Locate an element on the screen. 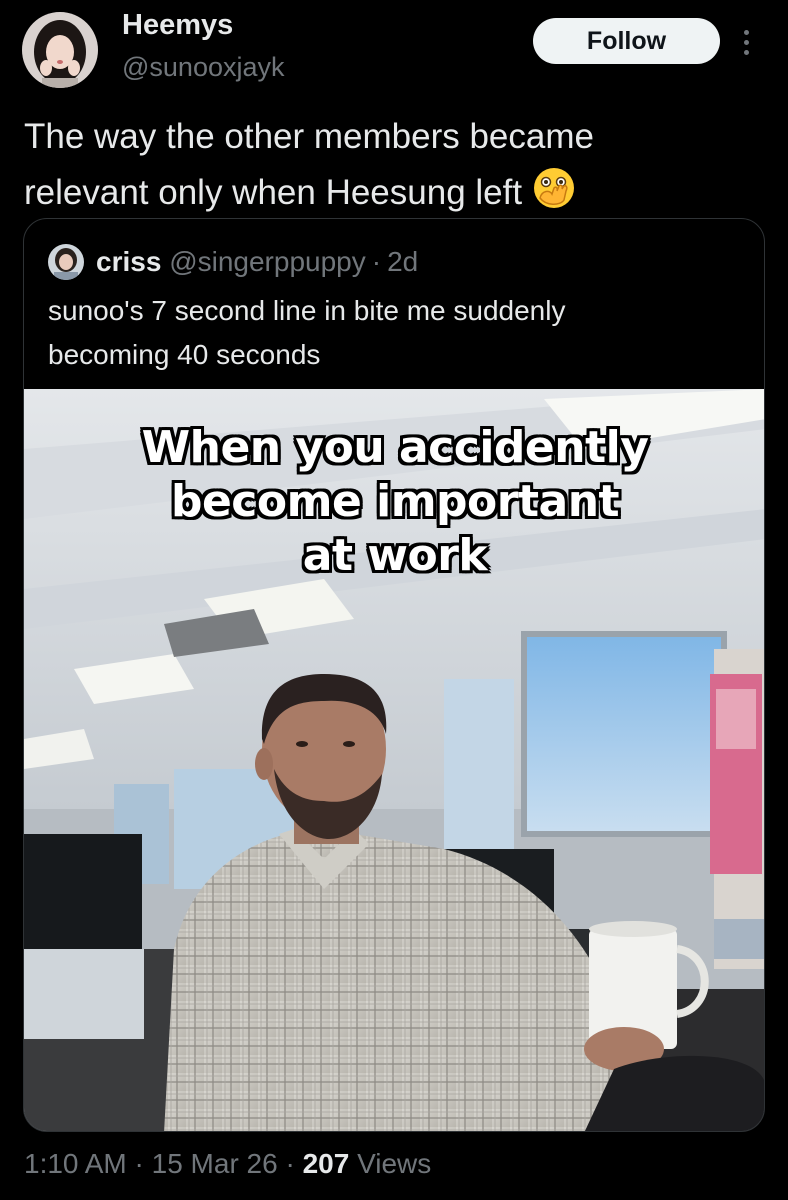  post-text-line1: The way the other members became is located at coordinates (309, 136).